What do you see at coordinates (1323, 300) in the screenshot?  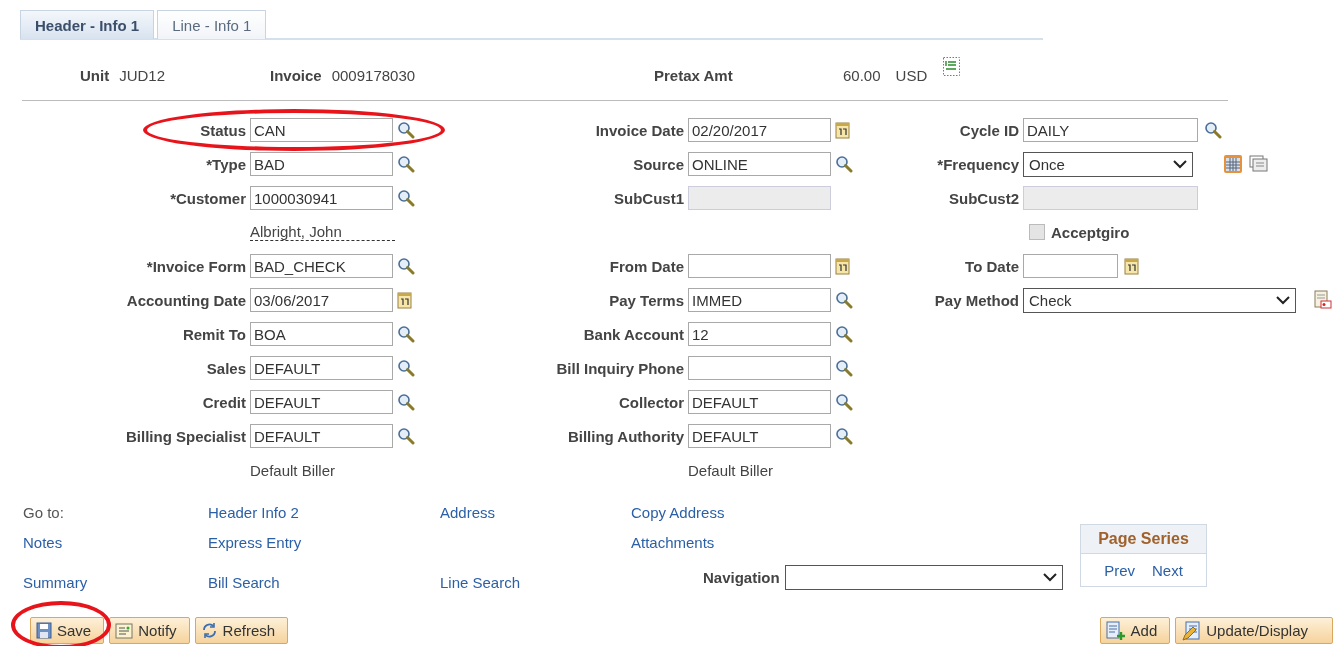 I see `document-card-icon` at bounding box center [1323, 300].